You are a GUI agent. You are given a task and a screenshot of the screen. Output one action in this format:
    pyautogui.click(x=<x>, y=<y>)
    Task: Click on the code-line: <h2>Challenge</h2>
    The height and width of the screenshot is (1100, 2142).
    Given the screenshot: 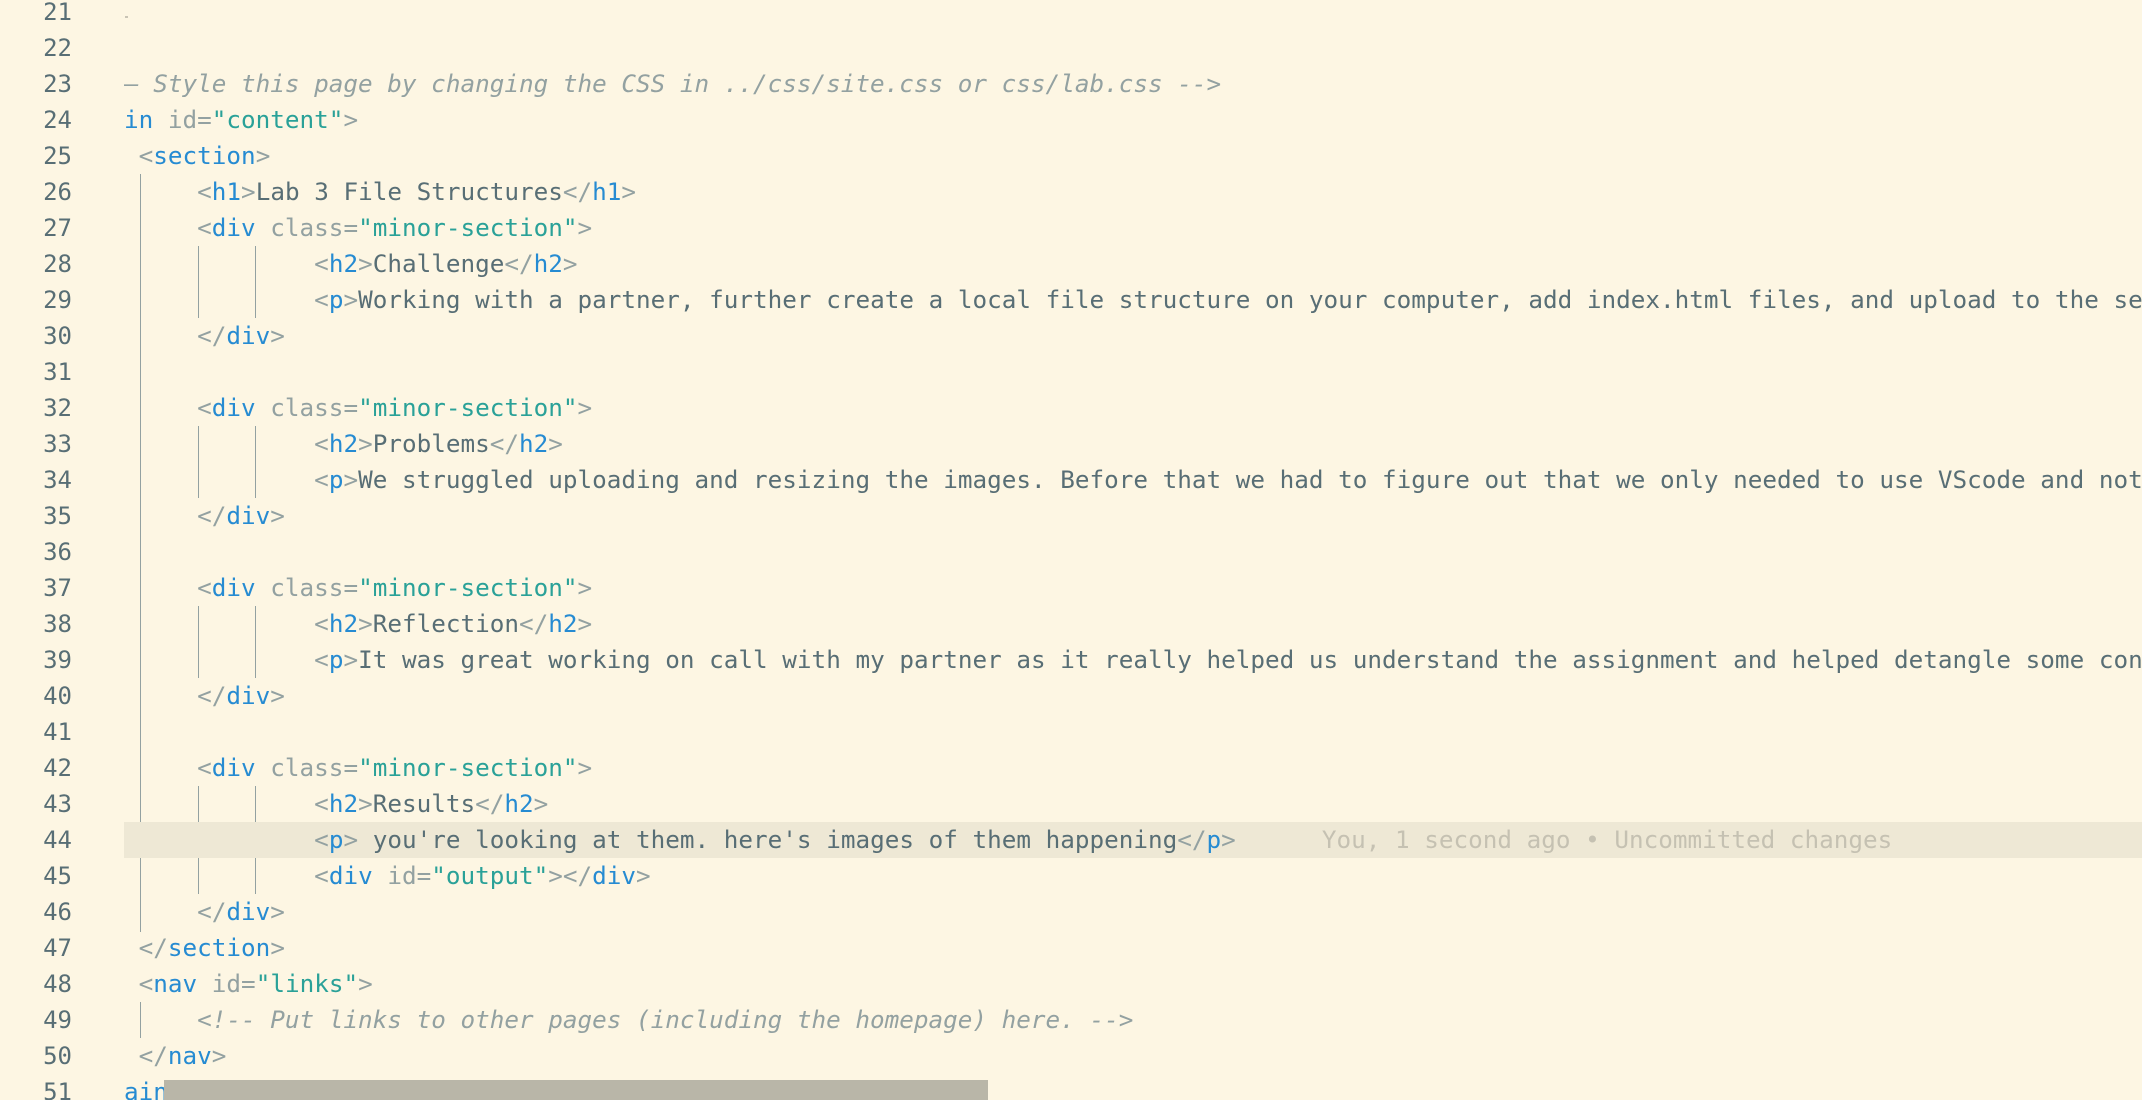 What is the action you would take?
    pyautogui.click(x=1133, y=264)
    